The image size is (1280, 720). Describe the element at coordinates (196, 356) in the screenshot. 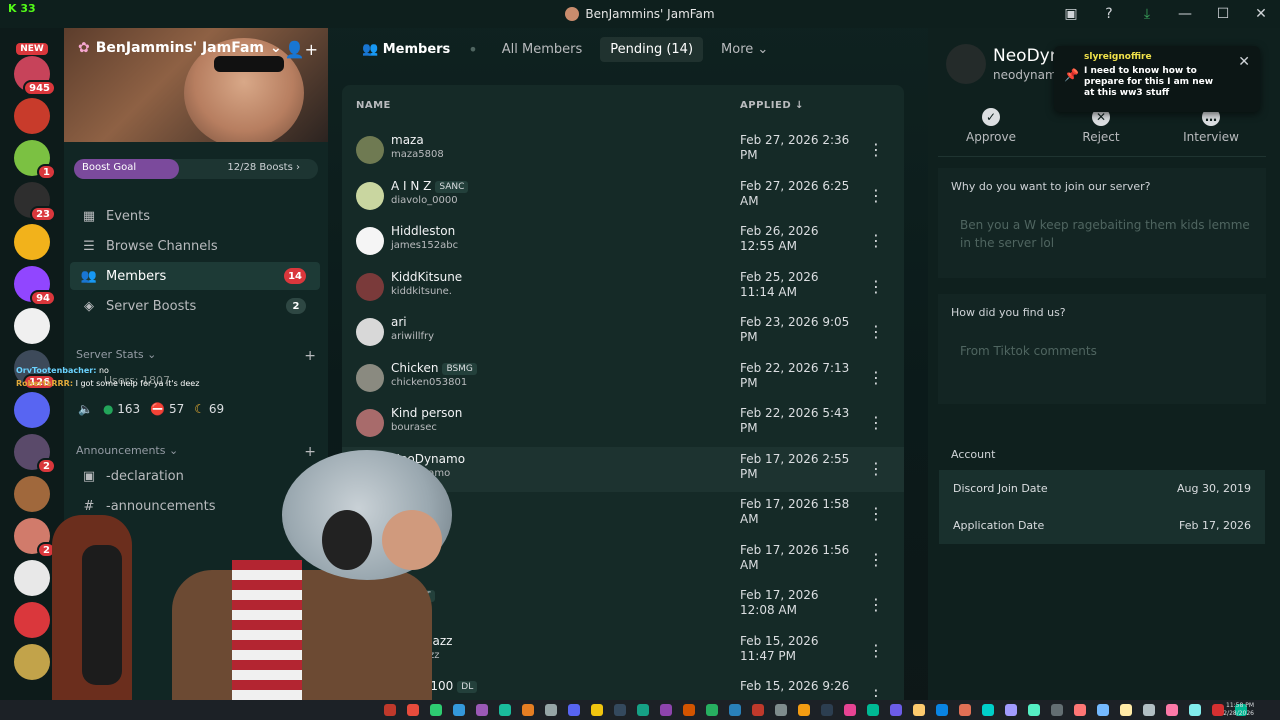

I see `category-server-stats: Server Stats ⌄ +` at that location.